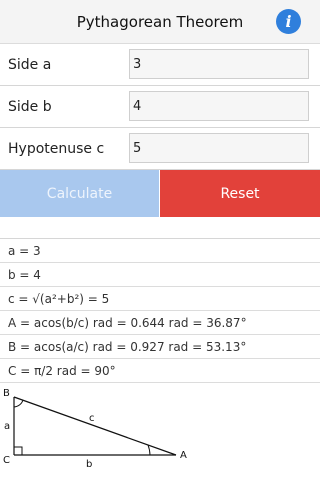 The height and width of the screenshot is (483, 320). I want to click on result-a: a = 3, so click(160, 251).